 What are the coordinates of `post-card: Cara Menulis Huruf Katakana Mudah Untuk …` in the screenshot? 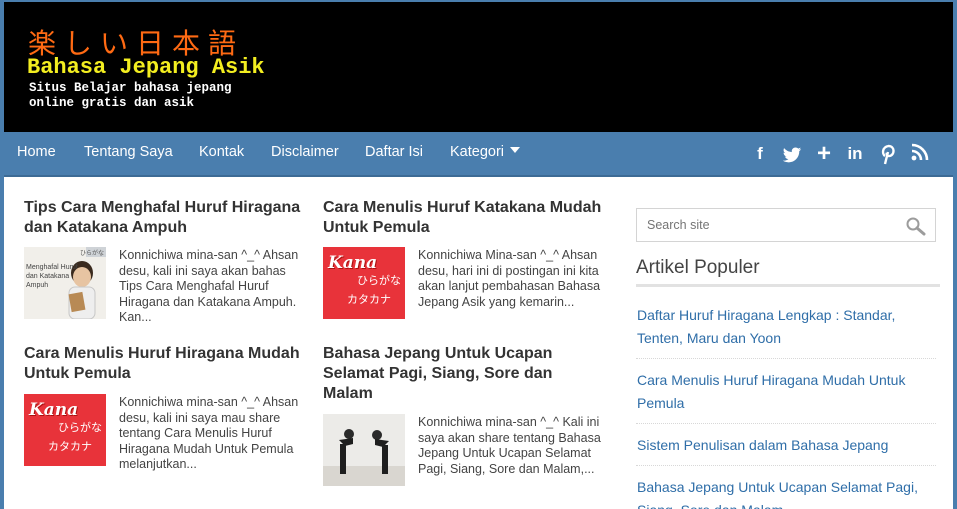 It's located at (463, 258).